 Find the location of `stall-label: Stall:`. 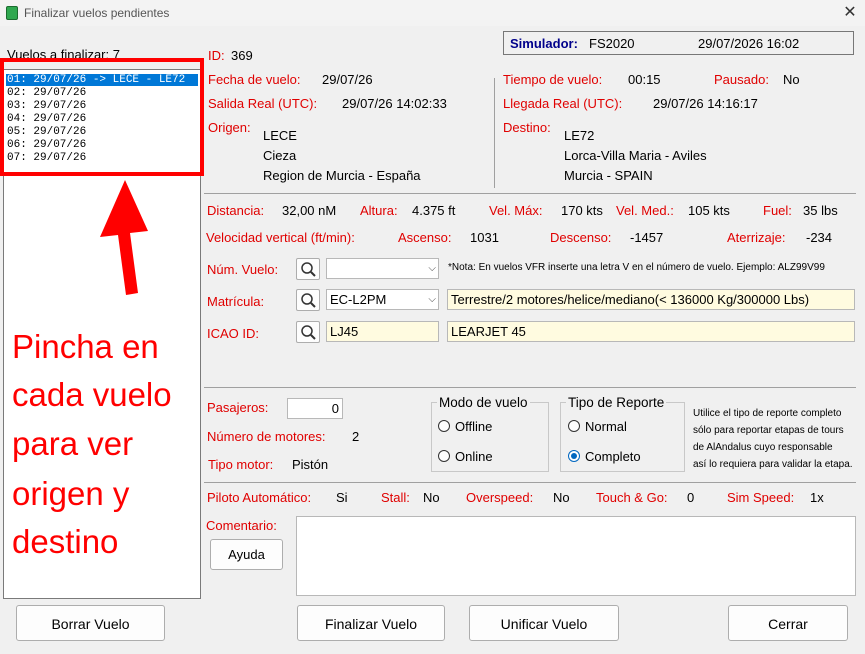

stall-label: Stall: is located at coordinates (395, 497).